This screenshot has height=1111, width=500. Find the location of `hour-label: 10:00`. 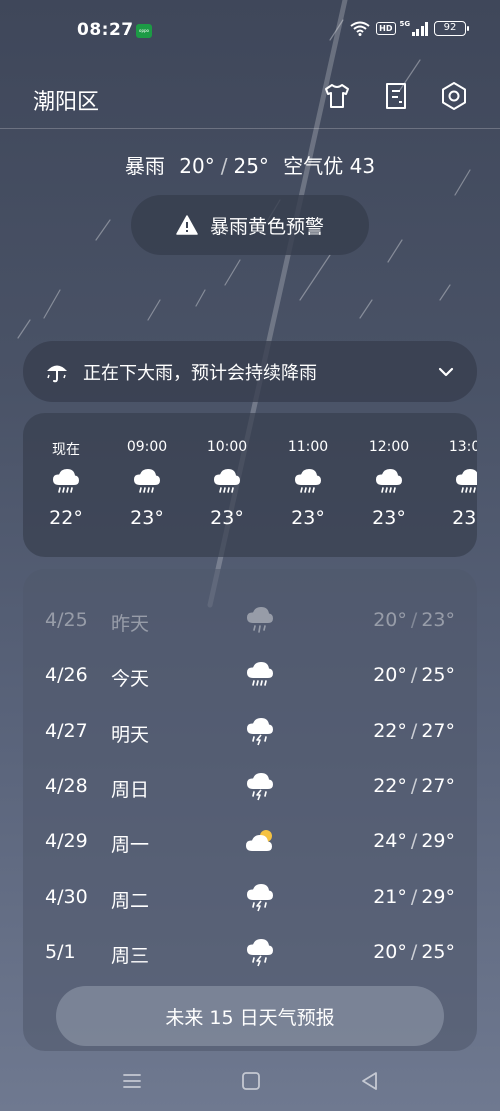

hour-label: 10:00 is located at coordinates (227, 447).